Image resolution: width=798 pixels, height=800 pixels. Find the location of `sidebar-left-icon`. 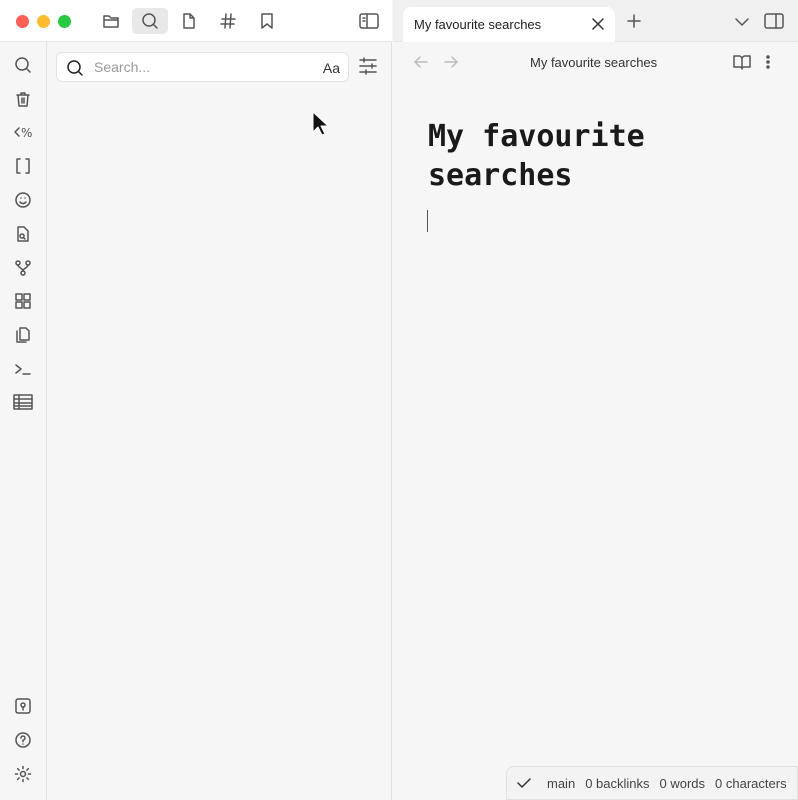

sidebar-left-icon is located at coordinates (369, 21).